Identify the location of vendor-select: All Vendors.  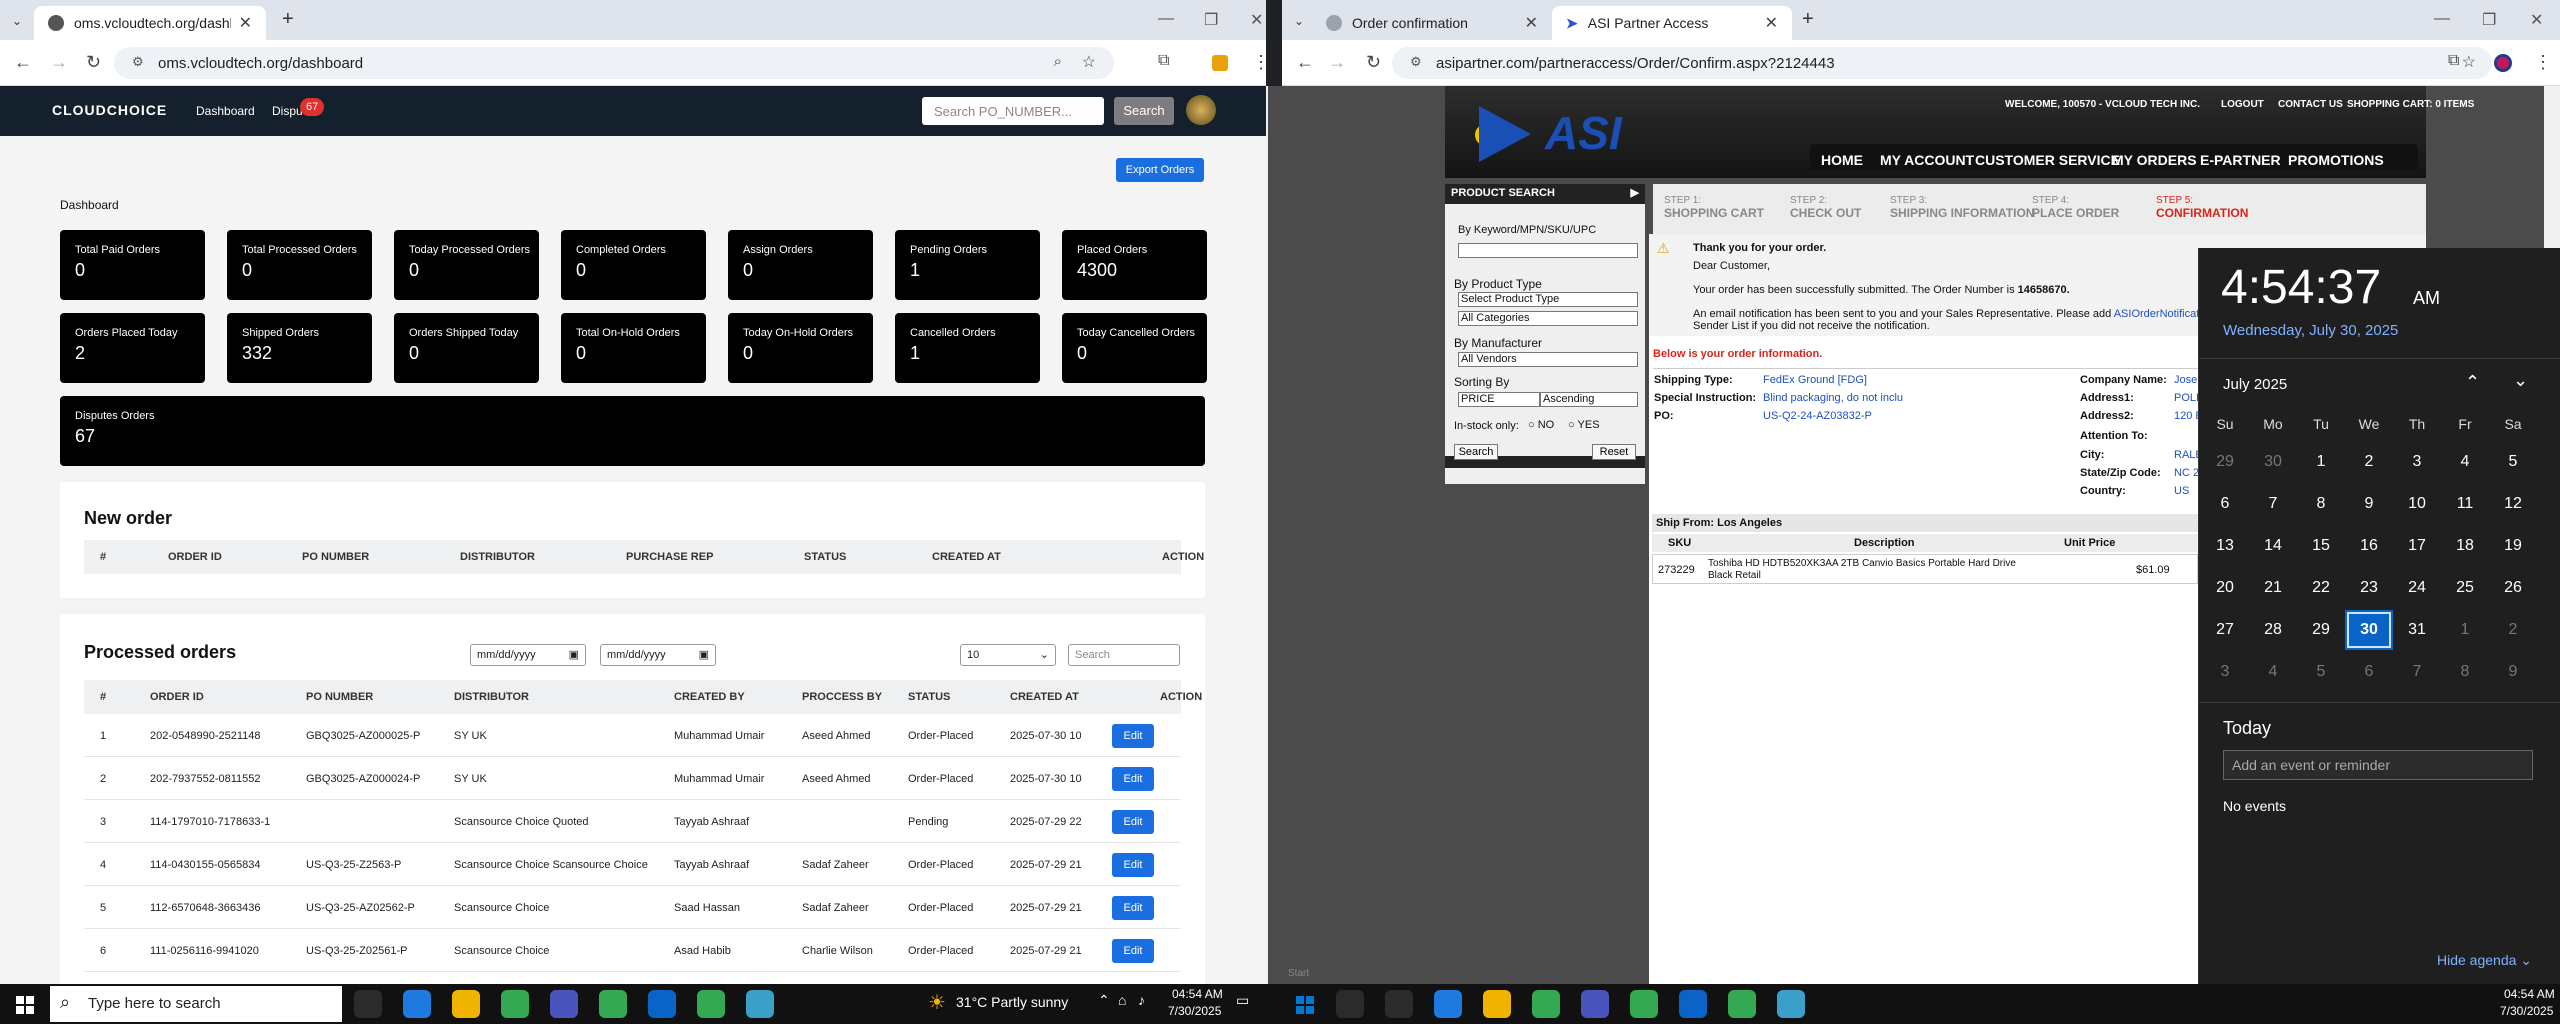
(1548, 359).